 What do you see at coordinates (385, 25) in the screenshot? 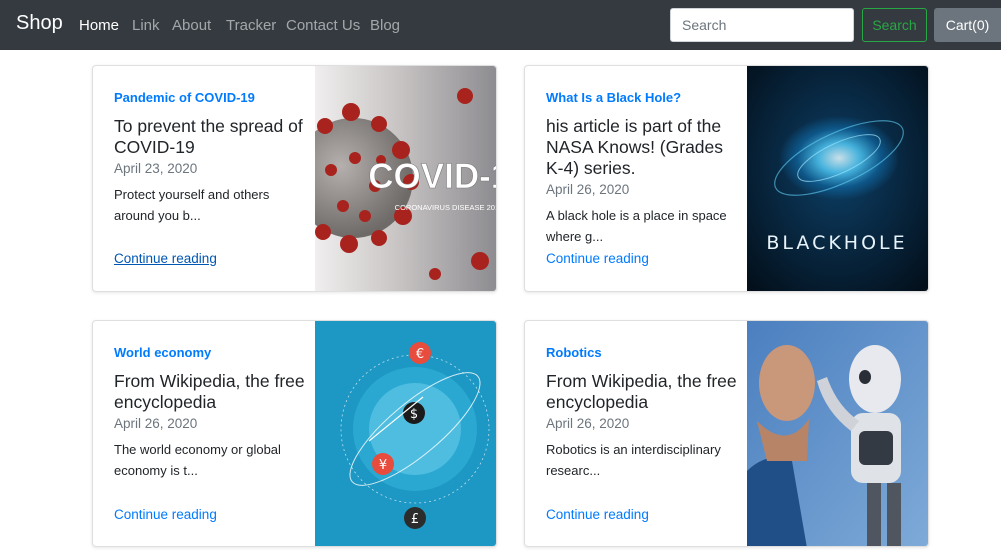
I see `nav-link-blog: Blog` at bounding box center [385, 25].